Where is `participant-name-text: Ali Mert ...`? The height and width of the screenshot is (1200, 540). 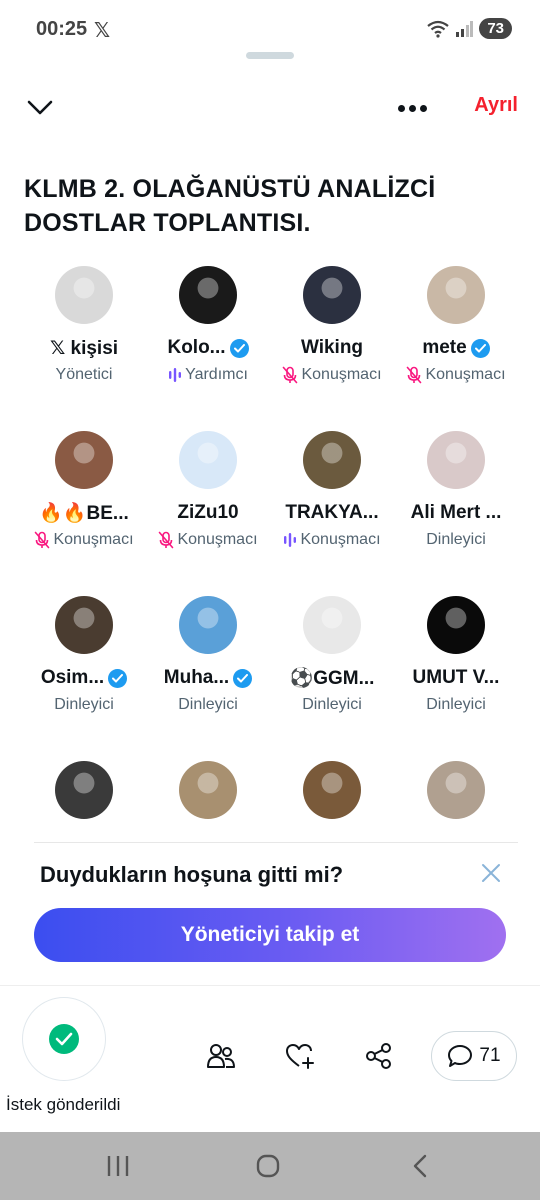
participant-name-text: Ali Mert ... is located at coordinates (456, 512).